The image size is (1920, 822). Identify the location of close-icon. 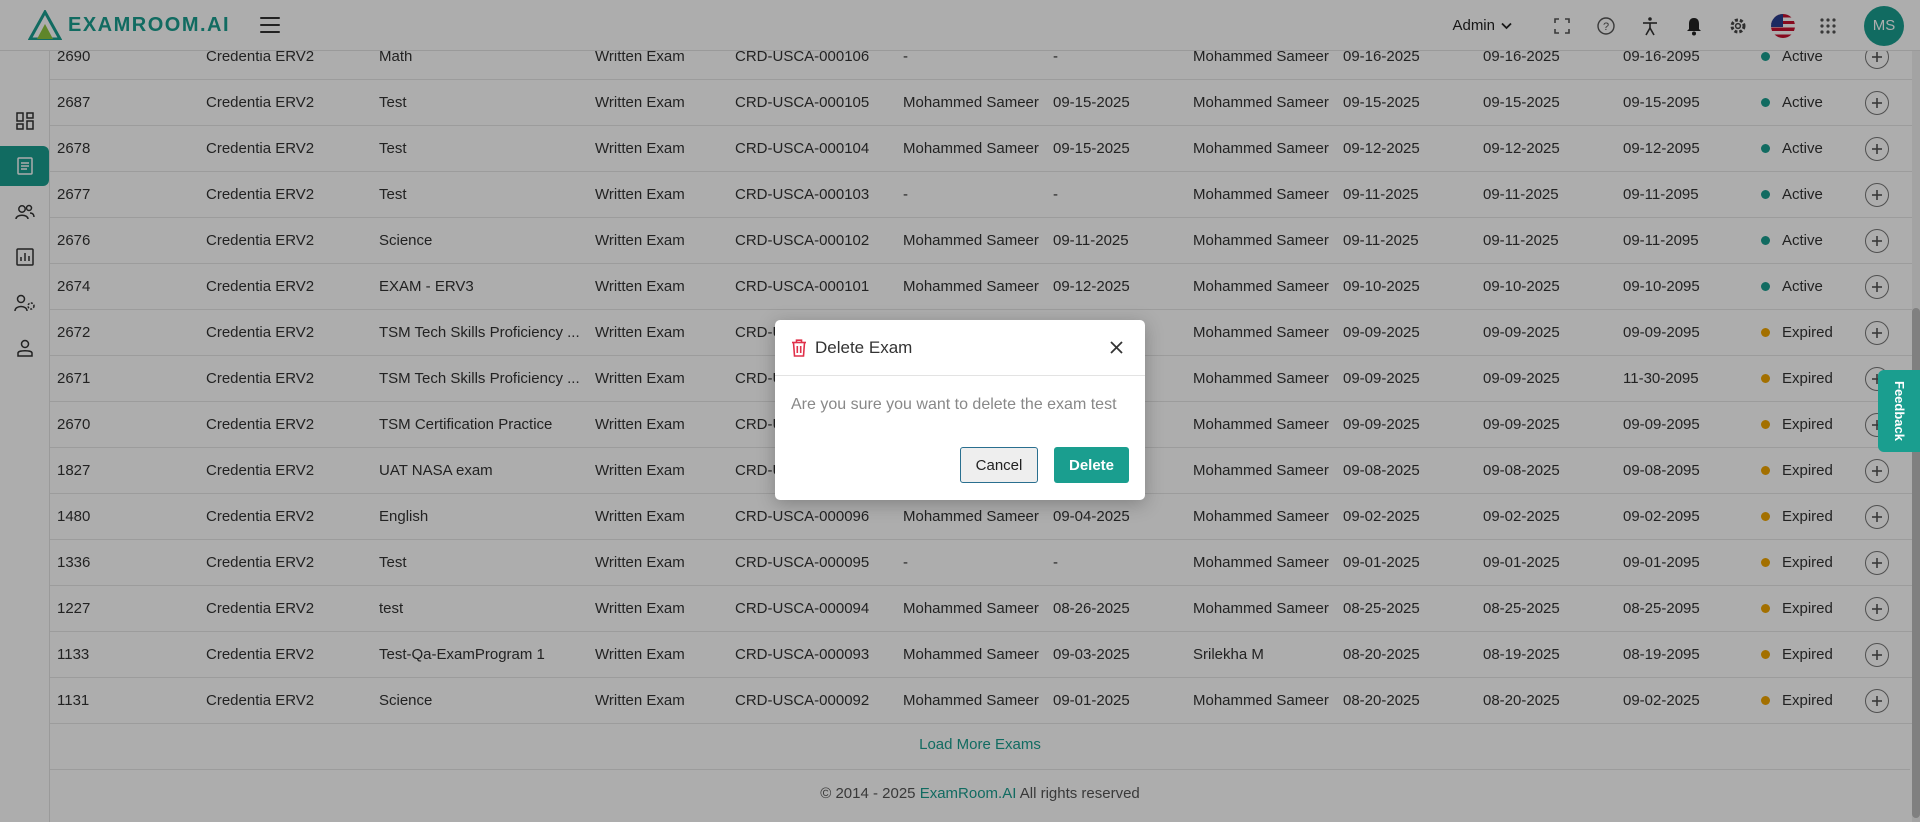
(1116, 347).